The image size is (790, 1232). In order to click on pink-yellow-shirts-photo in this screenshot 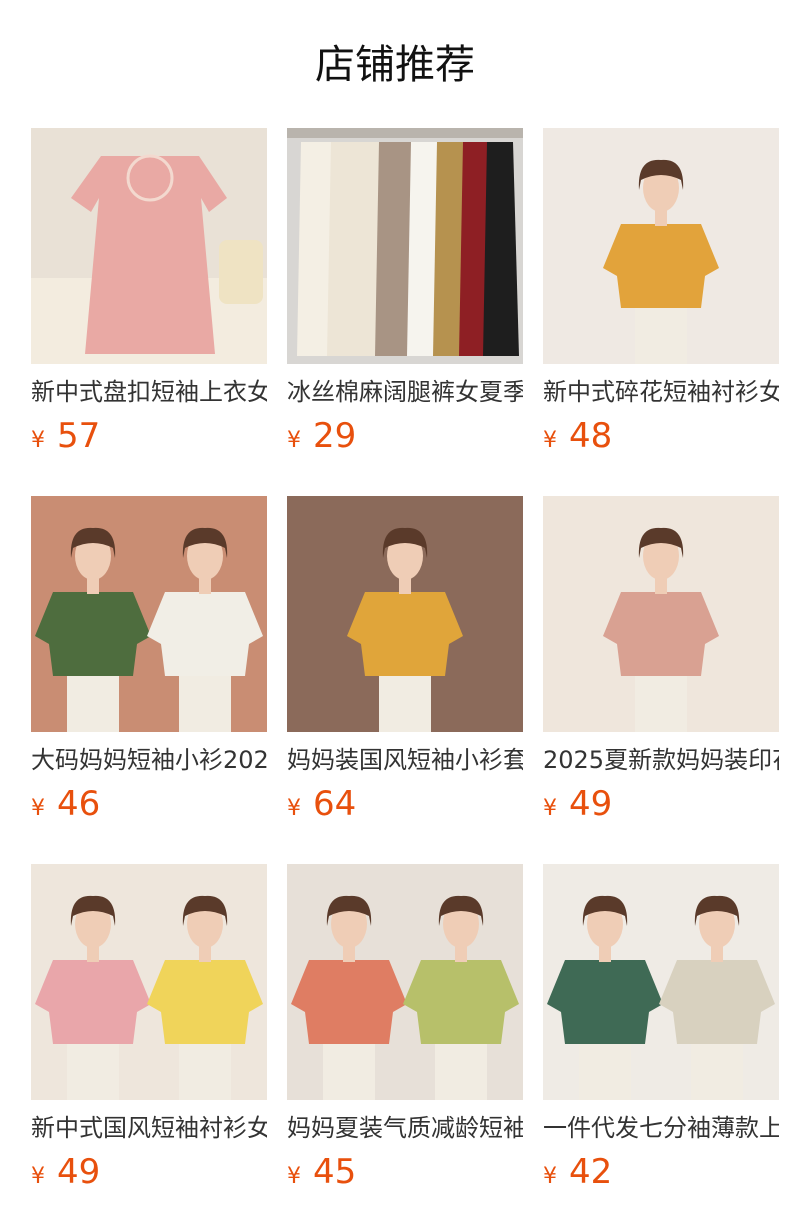, I will do `click(149, 982)`.